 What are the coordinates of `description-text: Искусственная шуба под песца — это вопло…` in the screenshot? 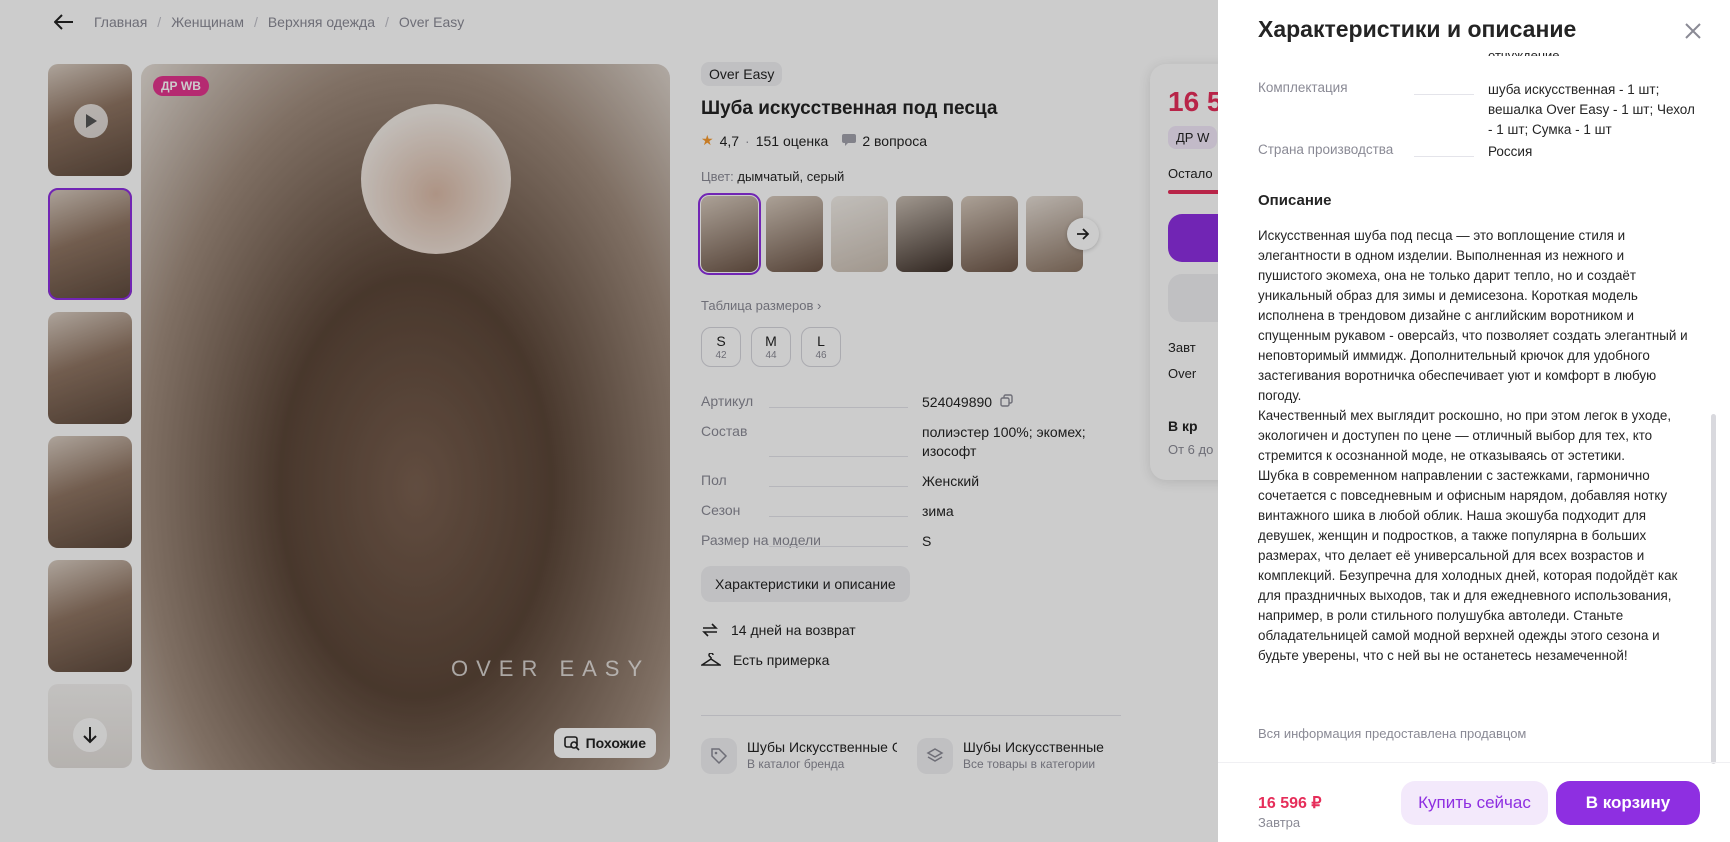 It's located at (1475, 446).